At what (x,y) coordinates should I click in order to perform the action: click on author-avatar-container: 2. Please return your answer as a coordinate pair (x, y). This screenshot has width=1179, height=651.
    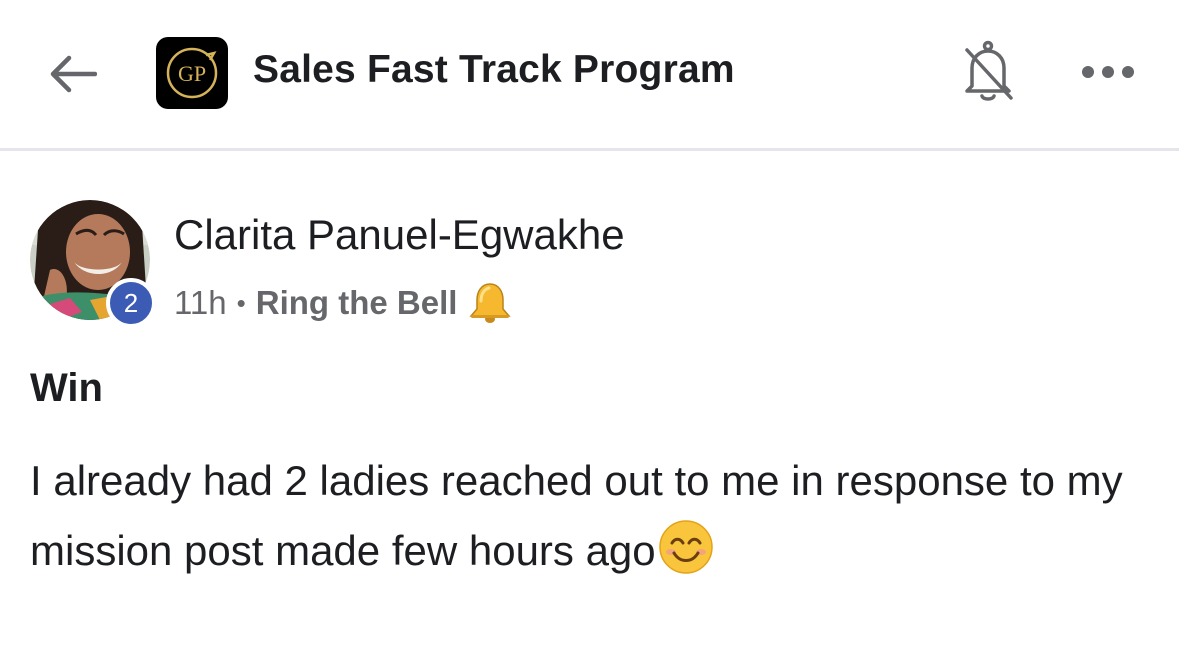
    Looking at the image, I should click on (93, 264).